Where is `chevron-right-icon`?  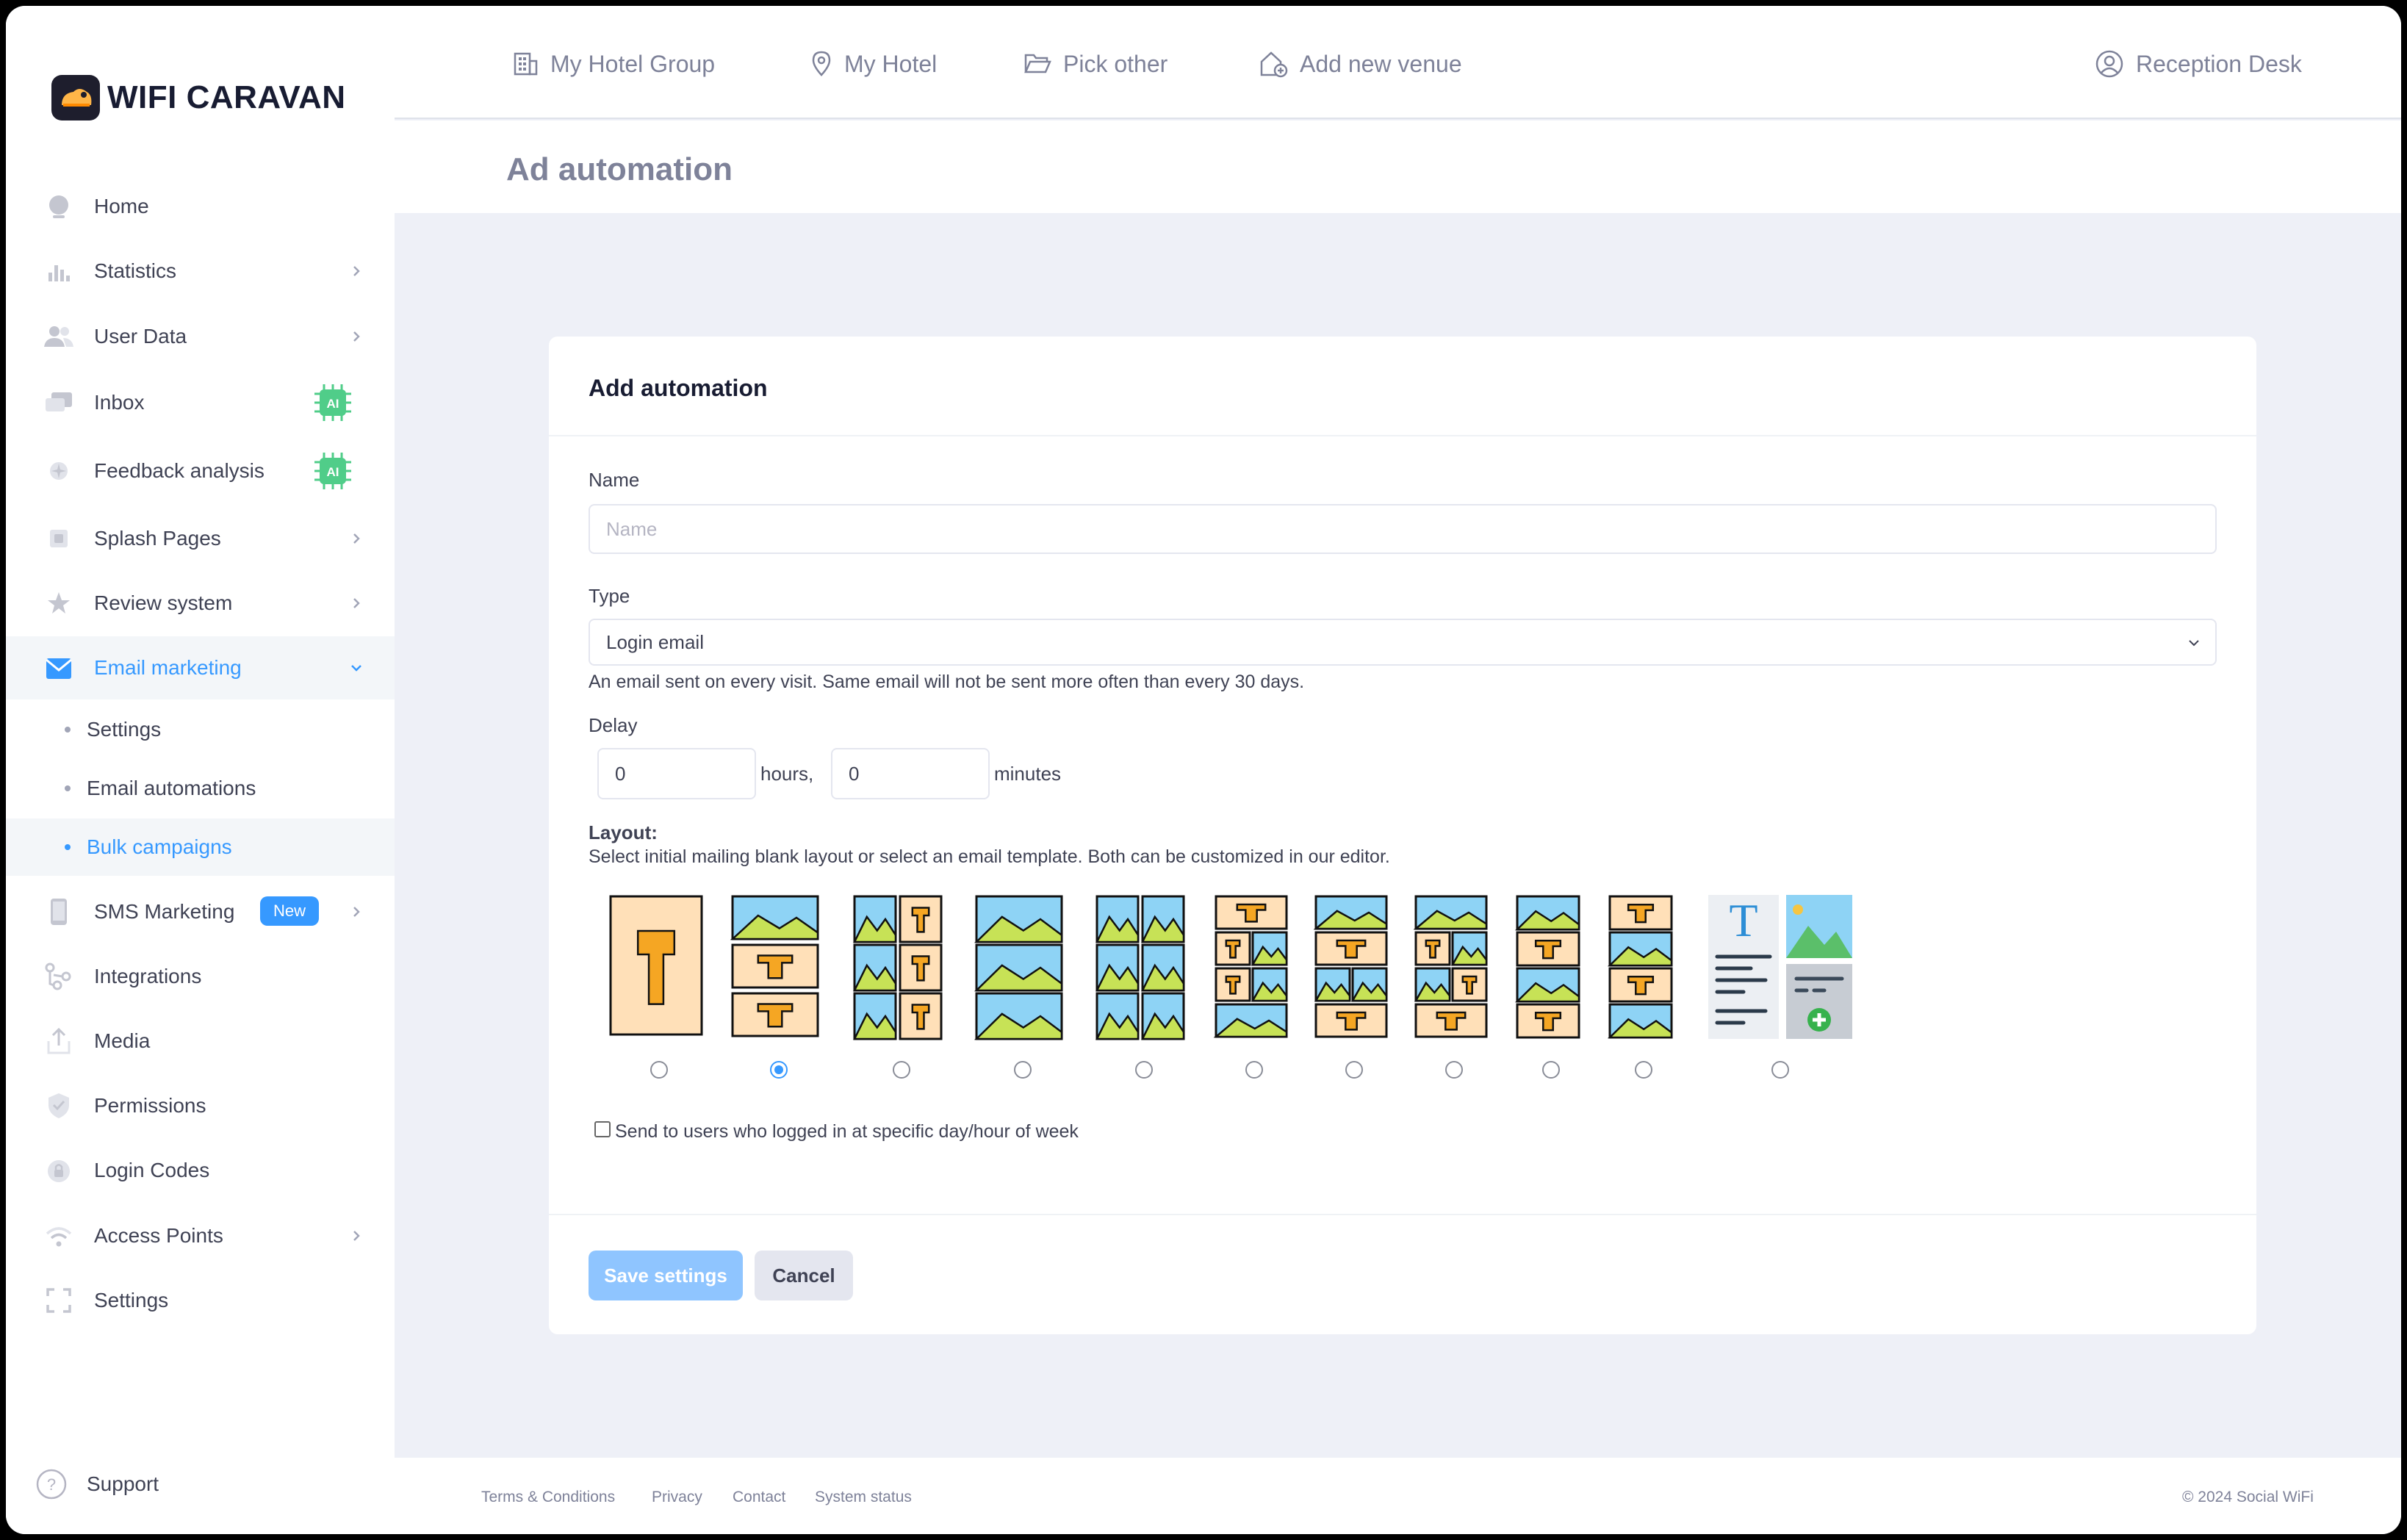
chevron-right-icon is located at coordinates (356, 912).